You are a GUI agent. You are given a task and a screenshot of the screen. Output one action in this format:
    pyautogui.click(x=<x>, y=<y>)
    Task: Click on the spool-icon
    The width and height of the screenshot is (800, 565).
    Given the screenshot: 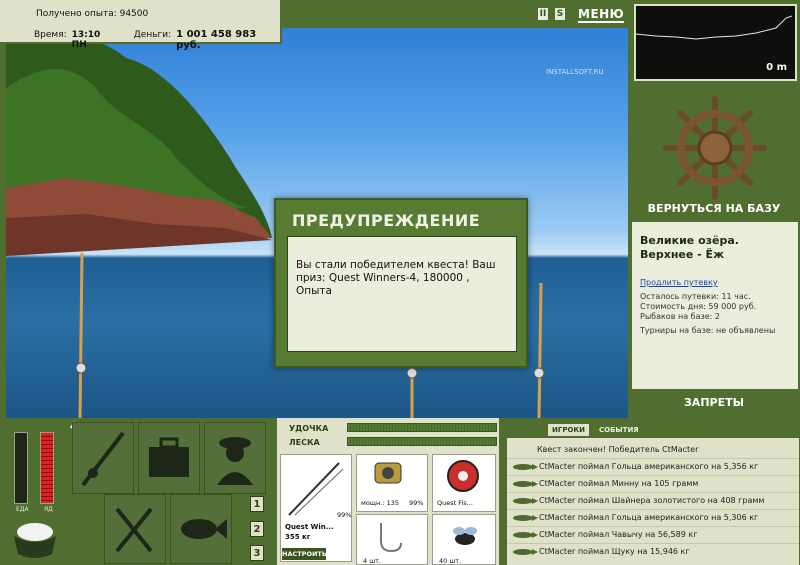 What is the action you would take?
    pyautogui.click(x=463, y=476)
    